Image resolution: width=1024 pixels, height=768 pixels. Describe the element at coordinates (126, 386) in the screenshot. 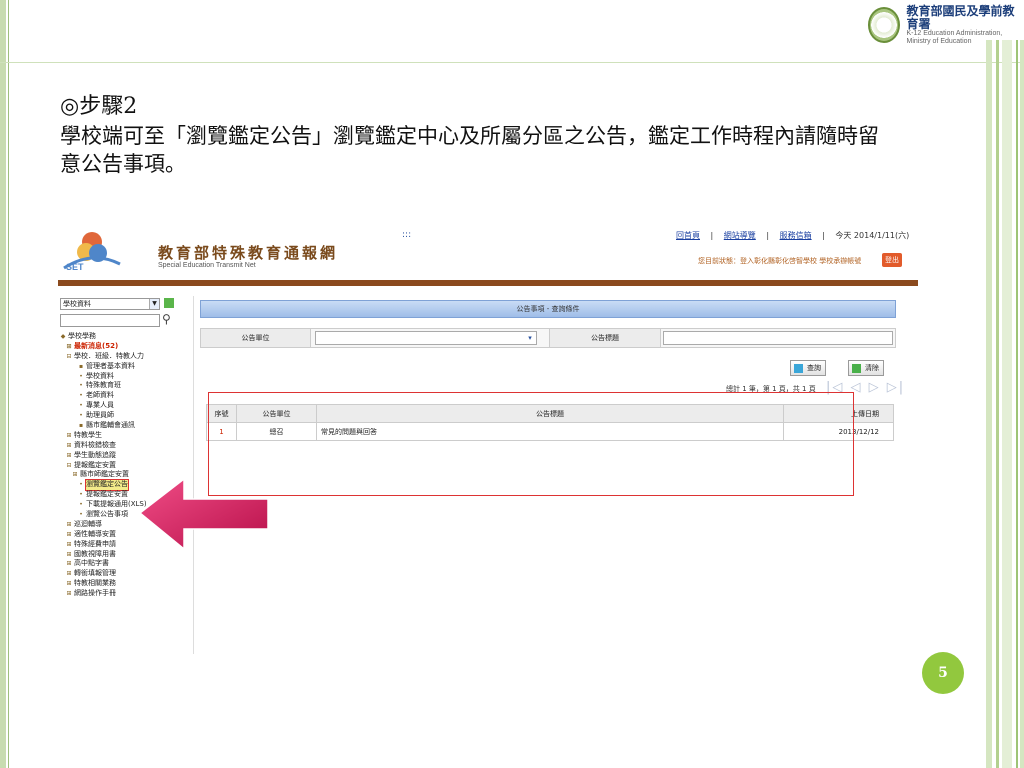

I see `sidebar-tree-item: • 特殊教育班` at that location.